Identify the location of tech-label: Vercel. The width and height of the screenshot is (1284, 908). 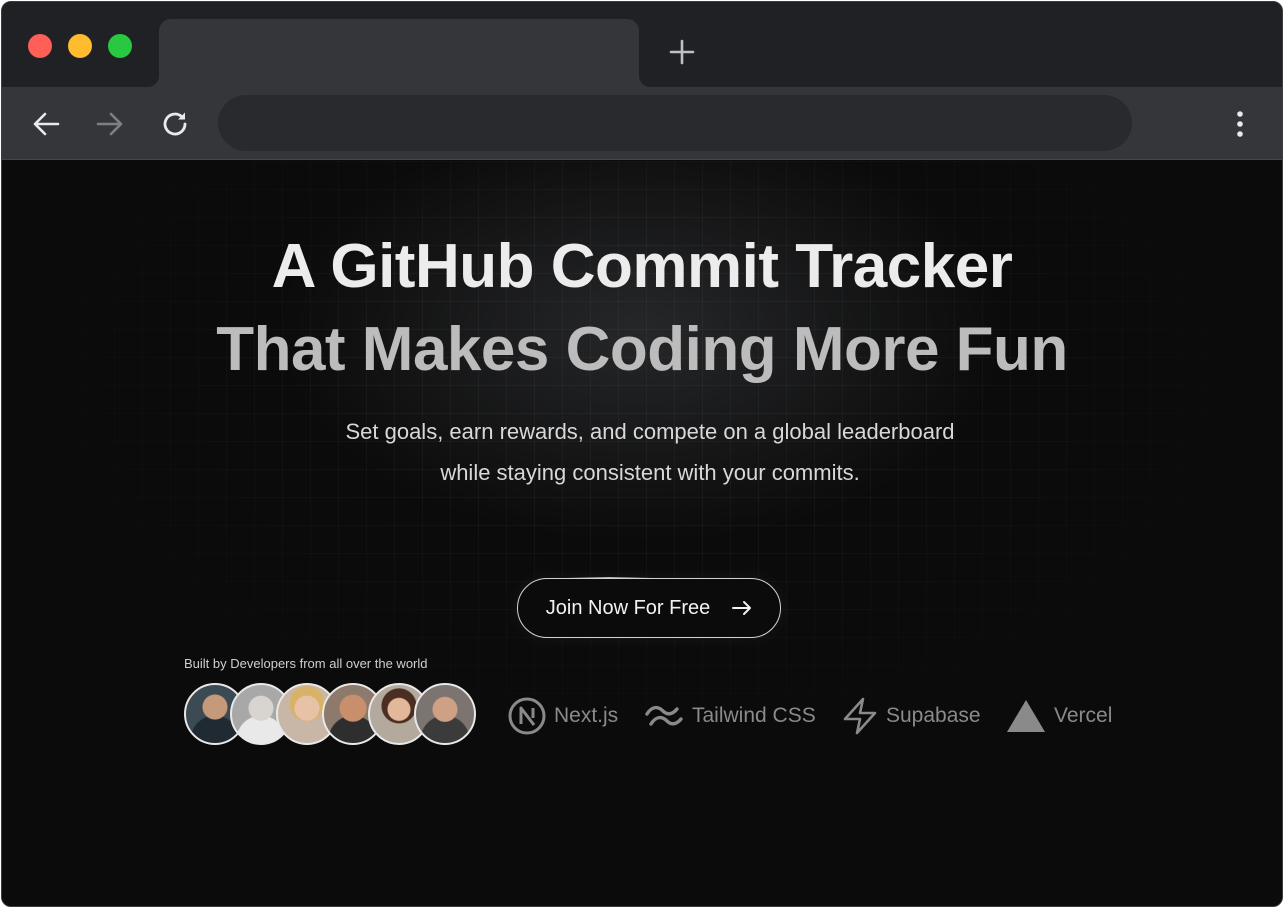
(1083, 715).